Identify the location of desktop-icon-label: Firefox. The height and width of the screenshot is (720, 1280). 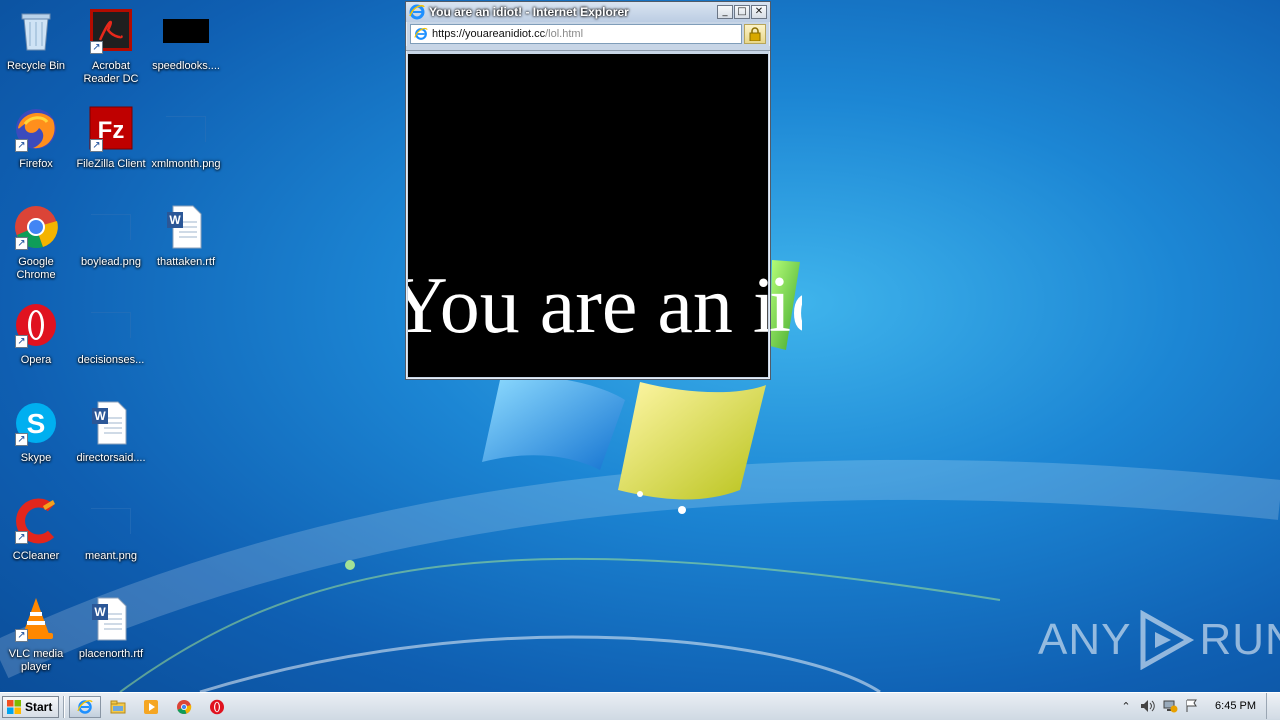
(36, 164).